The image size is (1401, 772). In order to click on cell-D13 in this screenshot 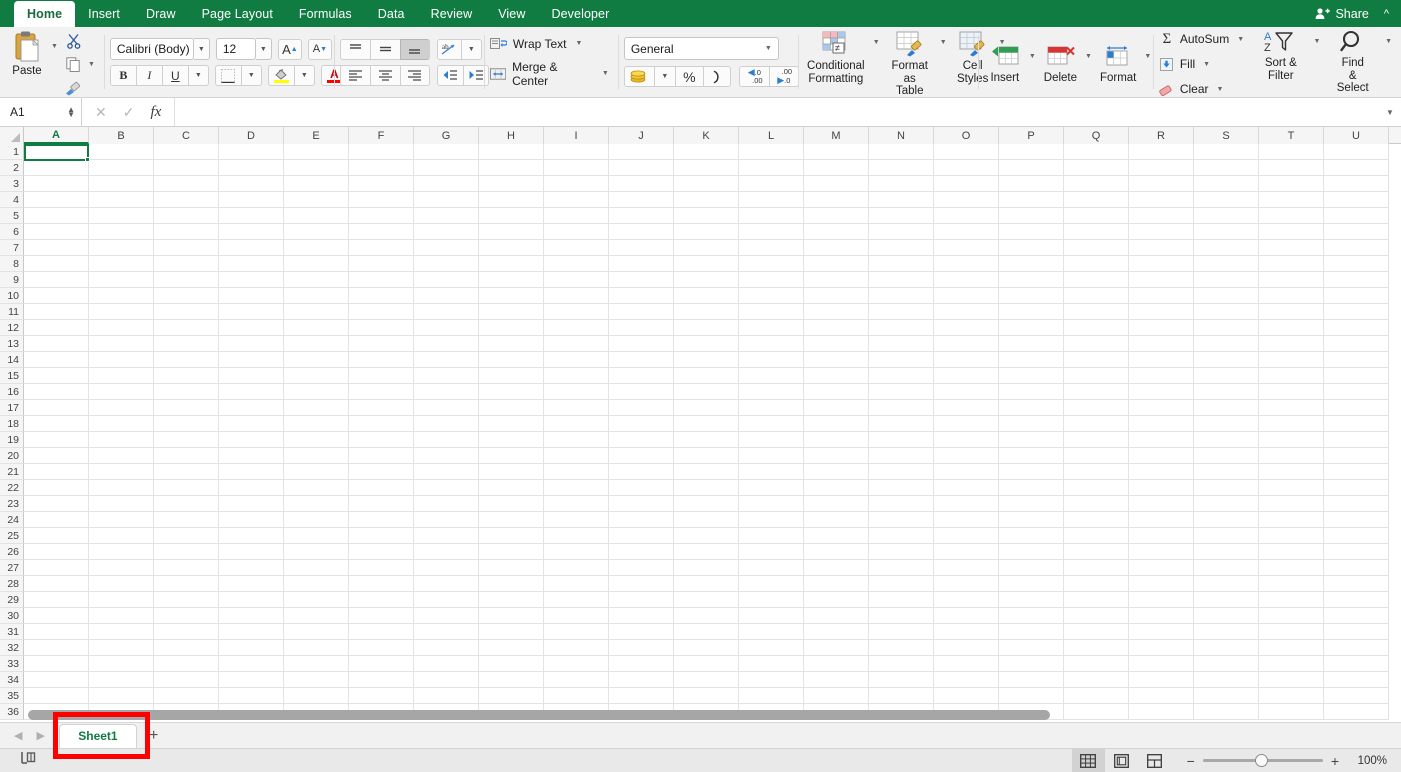, I will do `click(251, 344)`.